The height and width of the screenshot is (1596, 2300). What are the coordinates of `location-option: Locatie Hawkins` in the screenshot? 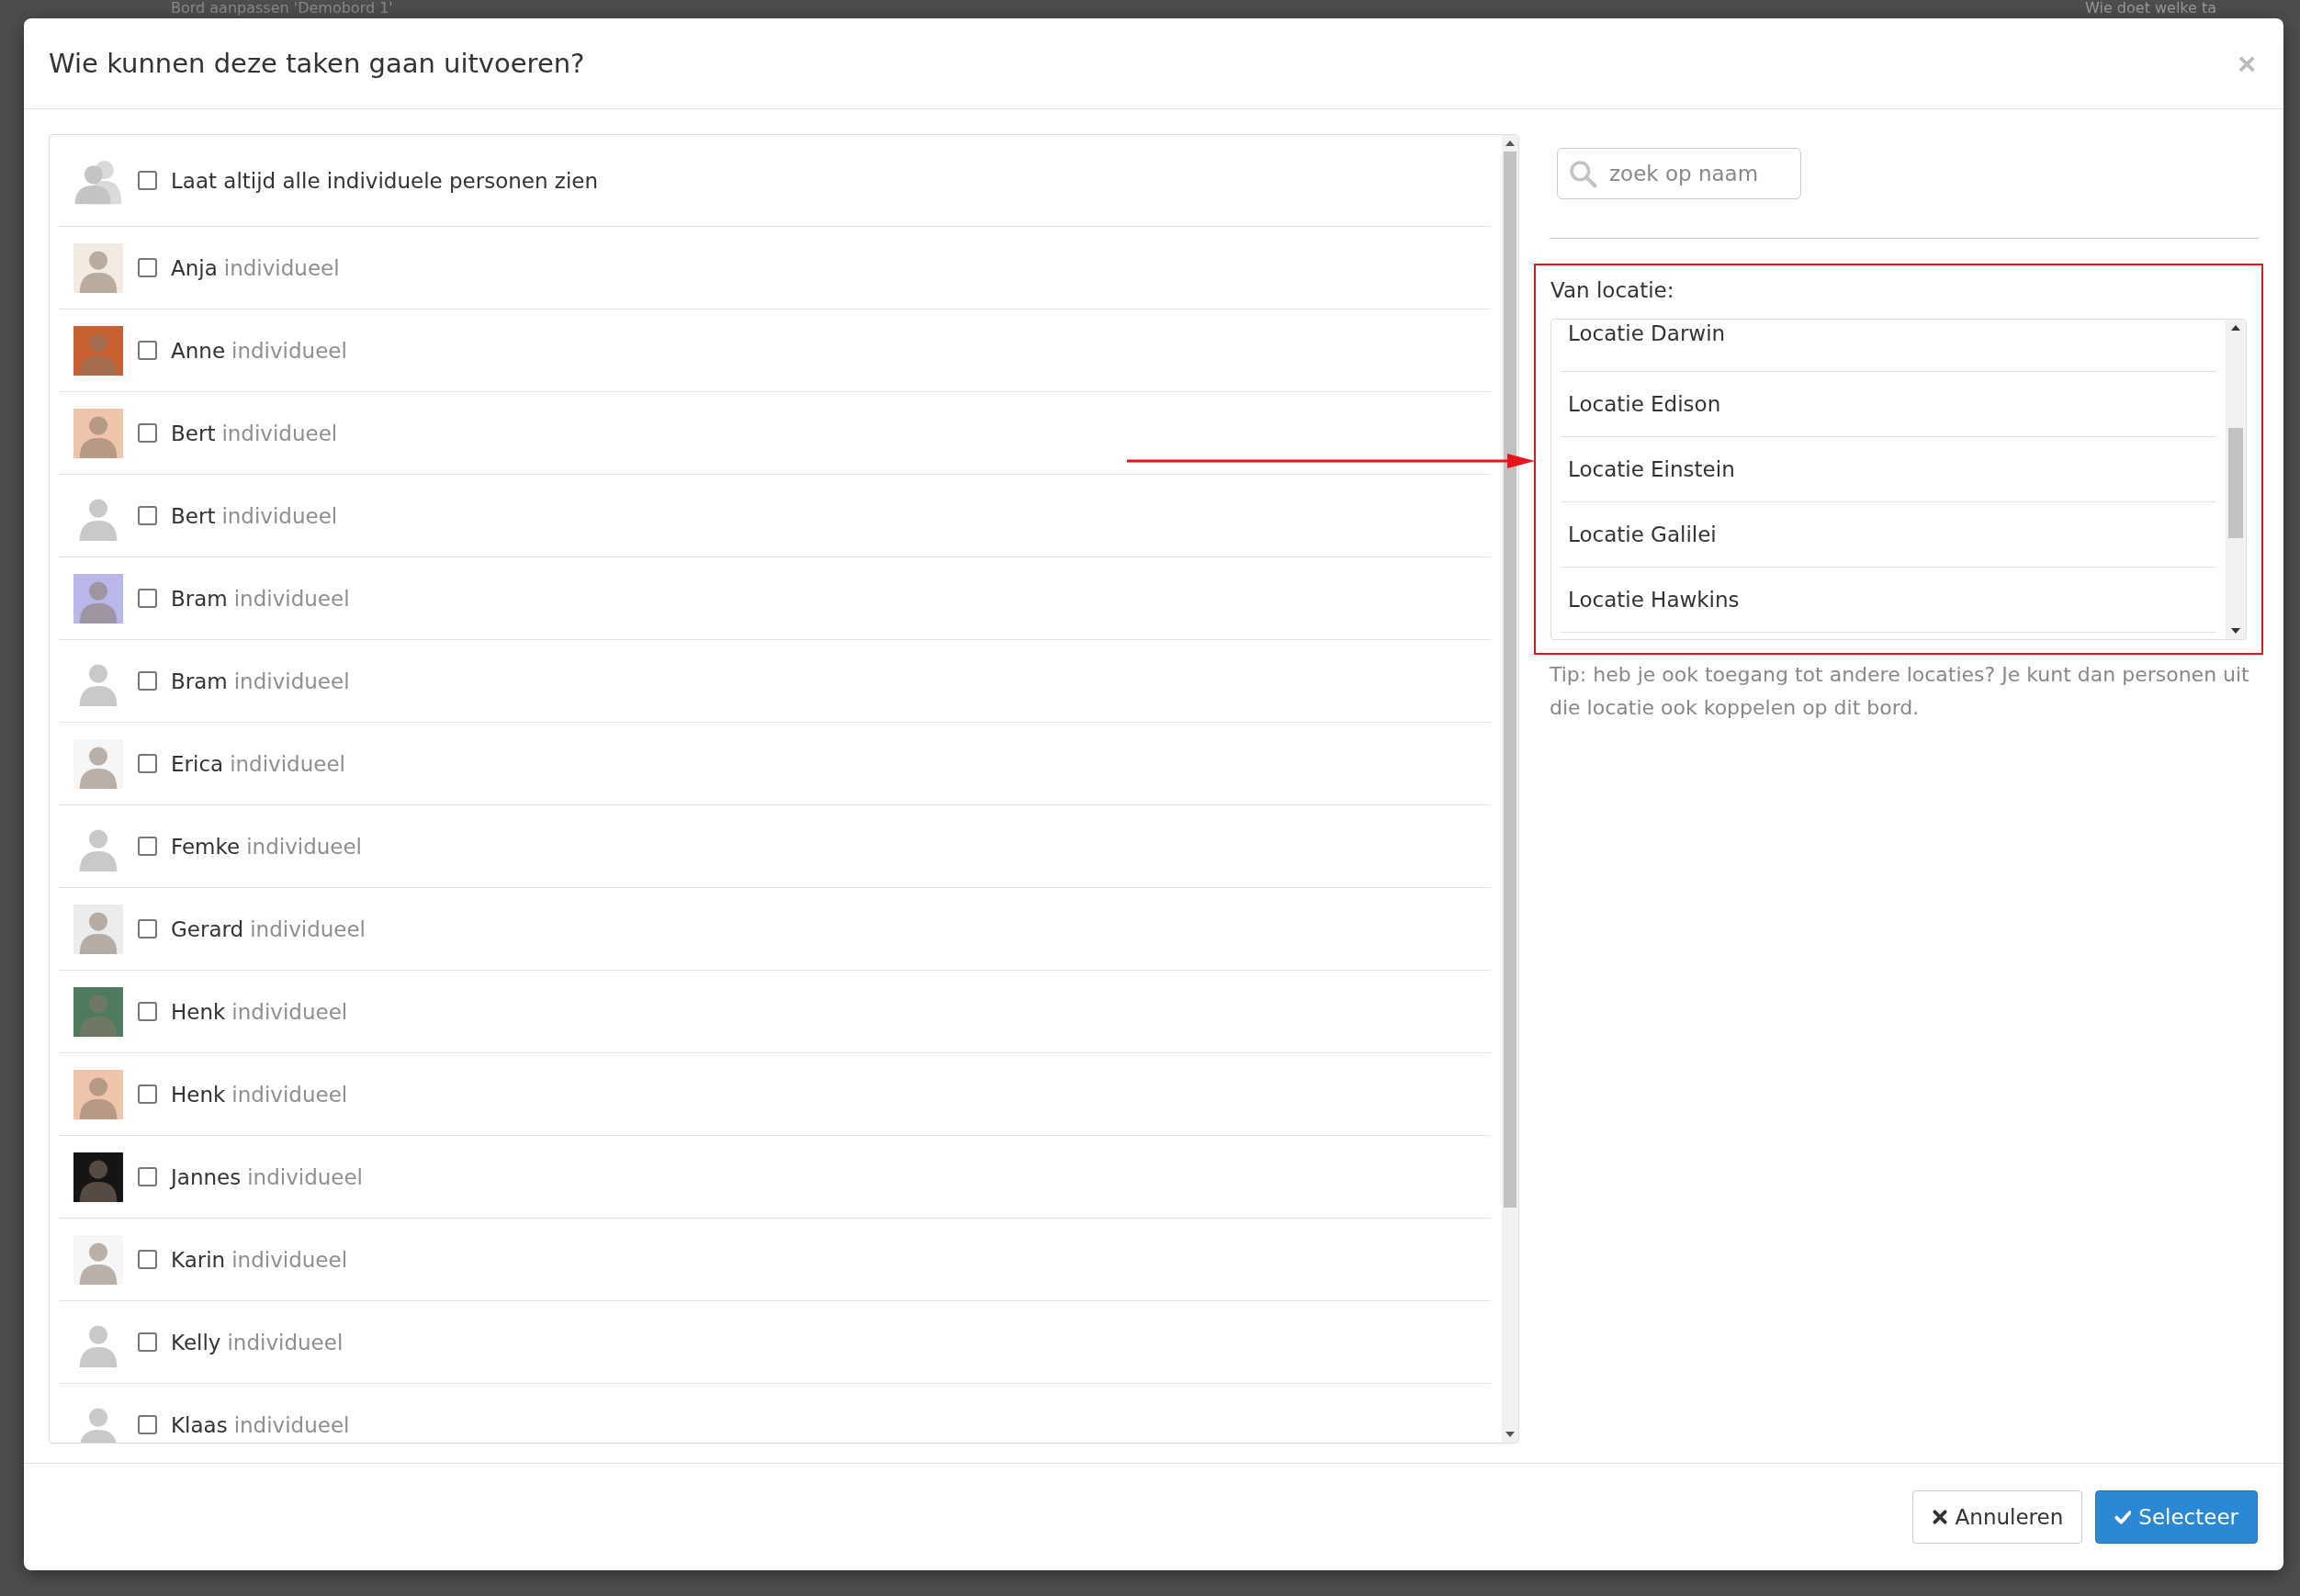 It's located at (1889, 600).